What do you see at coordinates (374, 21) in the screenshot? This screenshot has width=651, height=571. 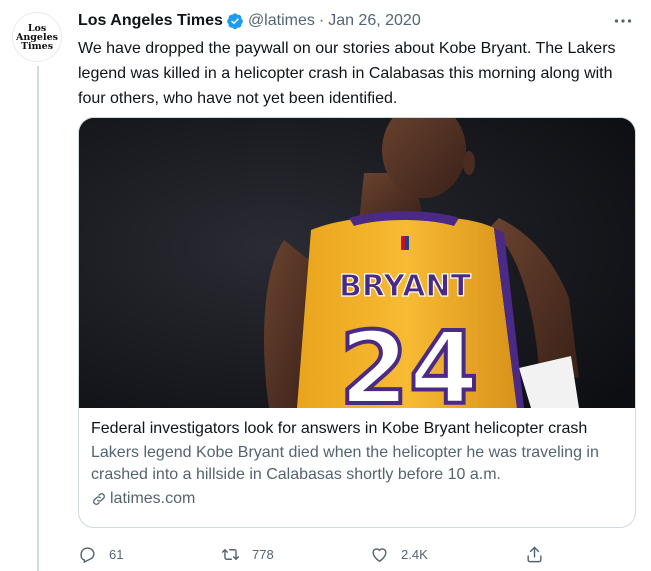 I see `tweet-date: Jan 26, 2020` at bounding box center [374, 21].